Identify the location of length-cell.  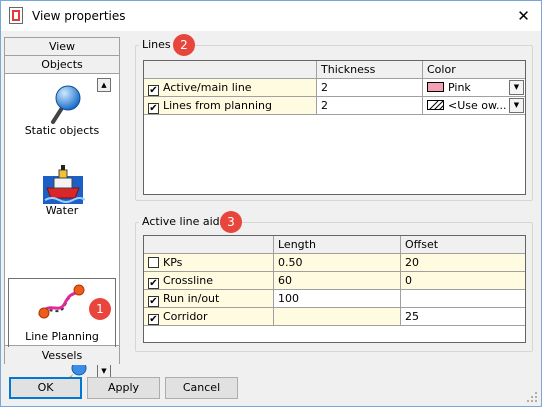
(337, 317).